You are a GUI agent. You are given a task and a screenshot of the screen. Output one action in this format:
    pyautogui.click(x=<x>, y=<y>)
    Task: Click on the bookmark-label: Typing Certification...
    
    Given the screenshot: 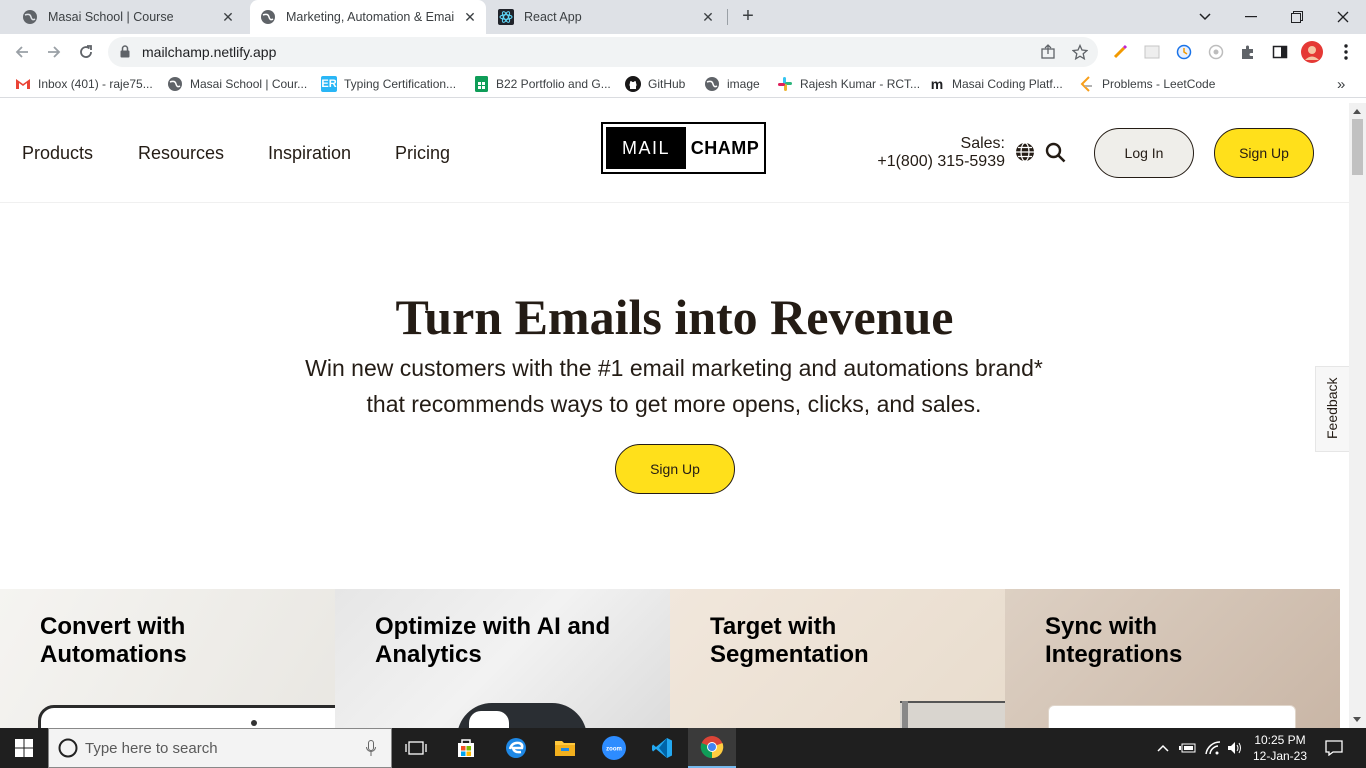 What is the action you would take?
    pyautogui.click(x=400, y=84)
    